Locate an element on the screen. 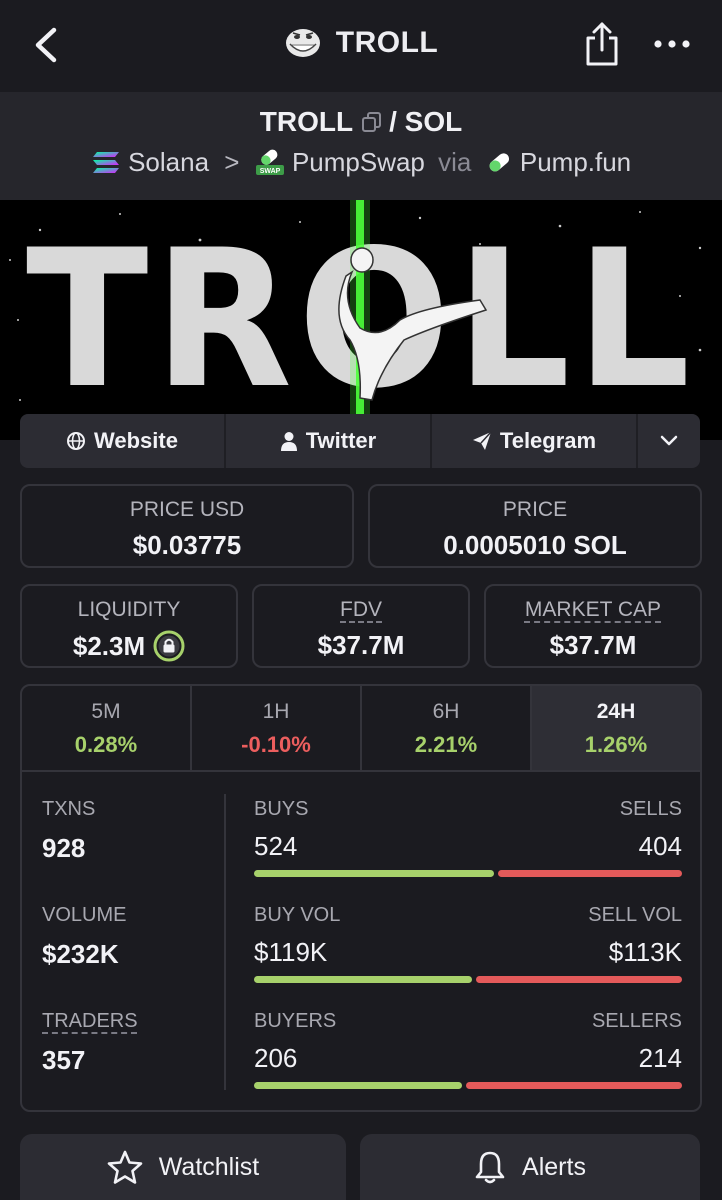  timeframe-tabs: 5M 0.28% 1H -0.10% 6H 2.21% 24H 1.26% is located at coordinates (361, 729).